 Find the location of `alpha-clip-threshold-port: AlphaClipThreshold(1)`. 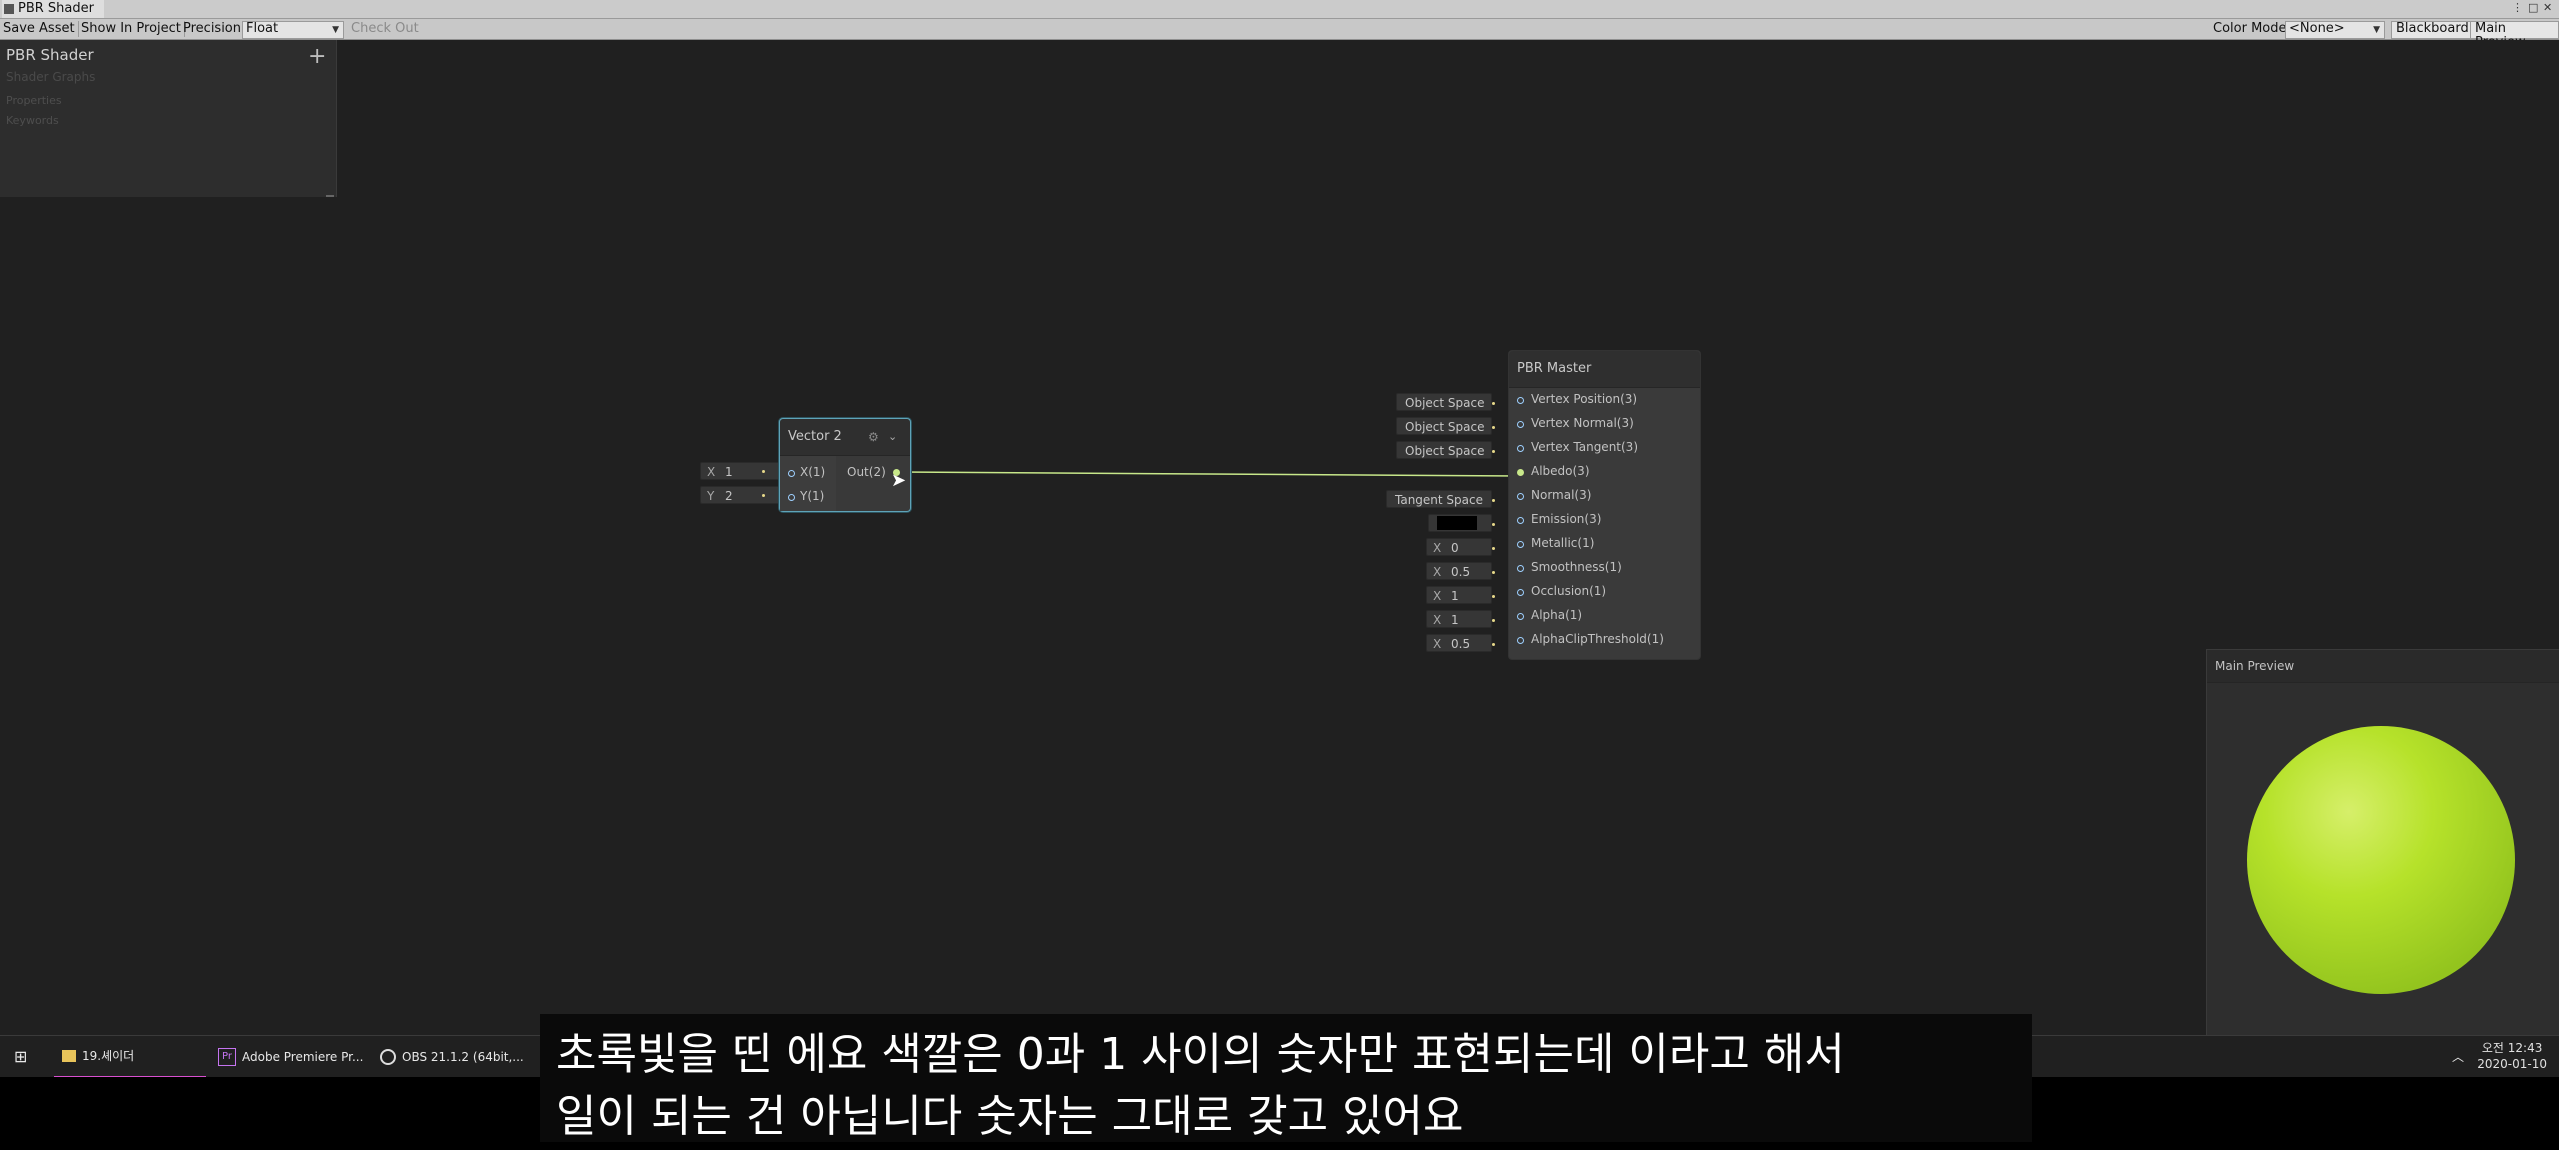

alpha-clip-threshold-port: AlphaClipThreshold(1) is located at coordinates (1597, 639).